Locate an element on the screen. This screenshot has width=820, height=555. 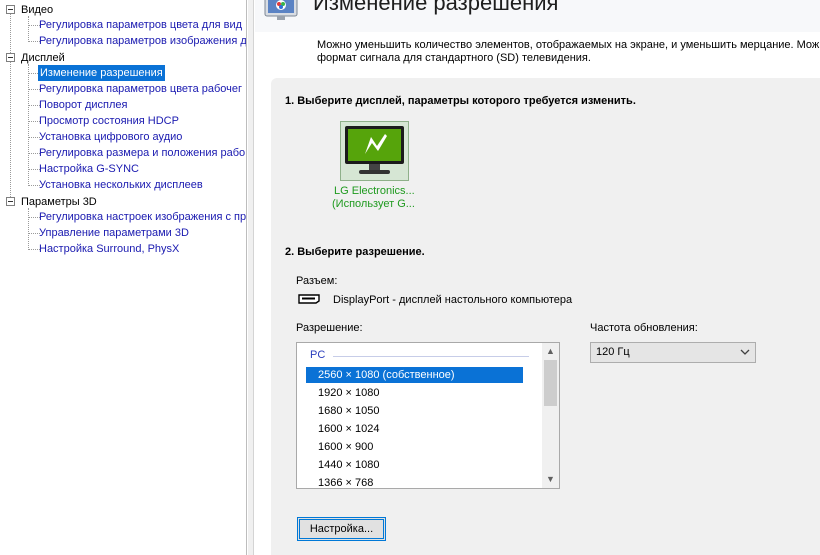
page-title: Изменение разрешения is located at coordinates (436, 7).